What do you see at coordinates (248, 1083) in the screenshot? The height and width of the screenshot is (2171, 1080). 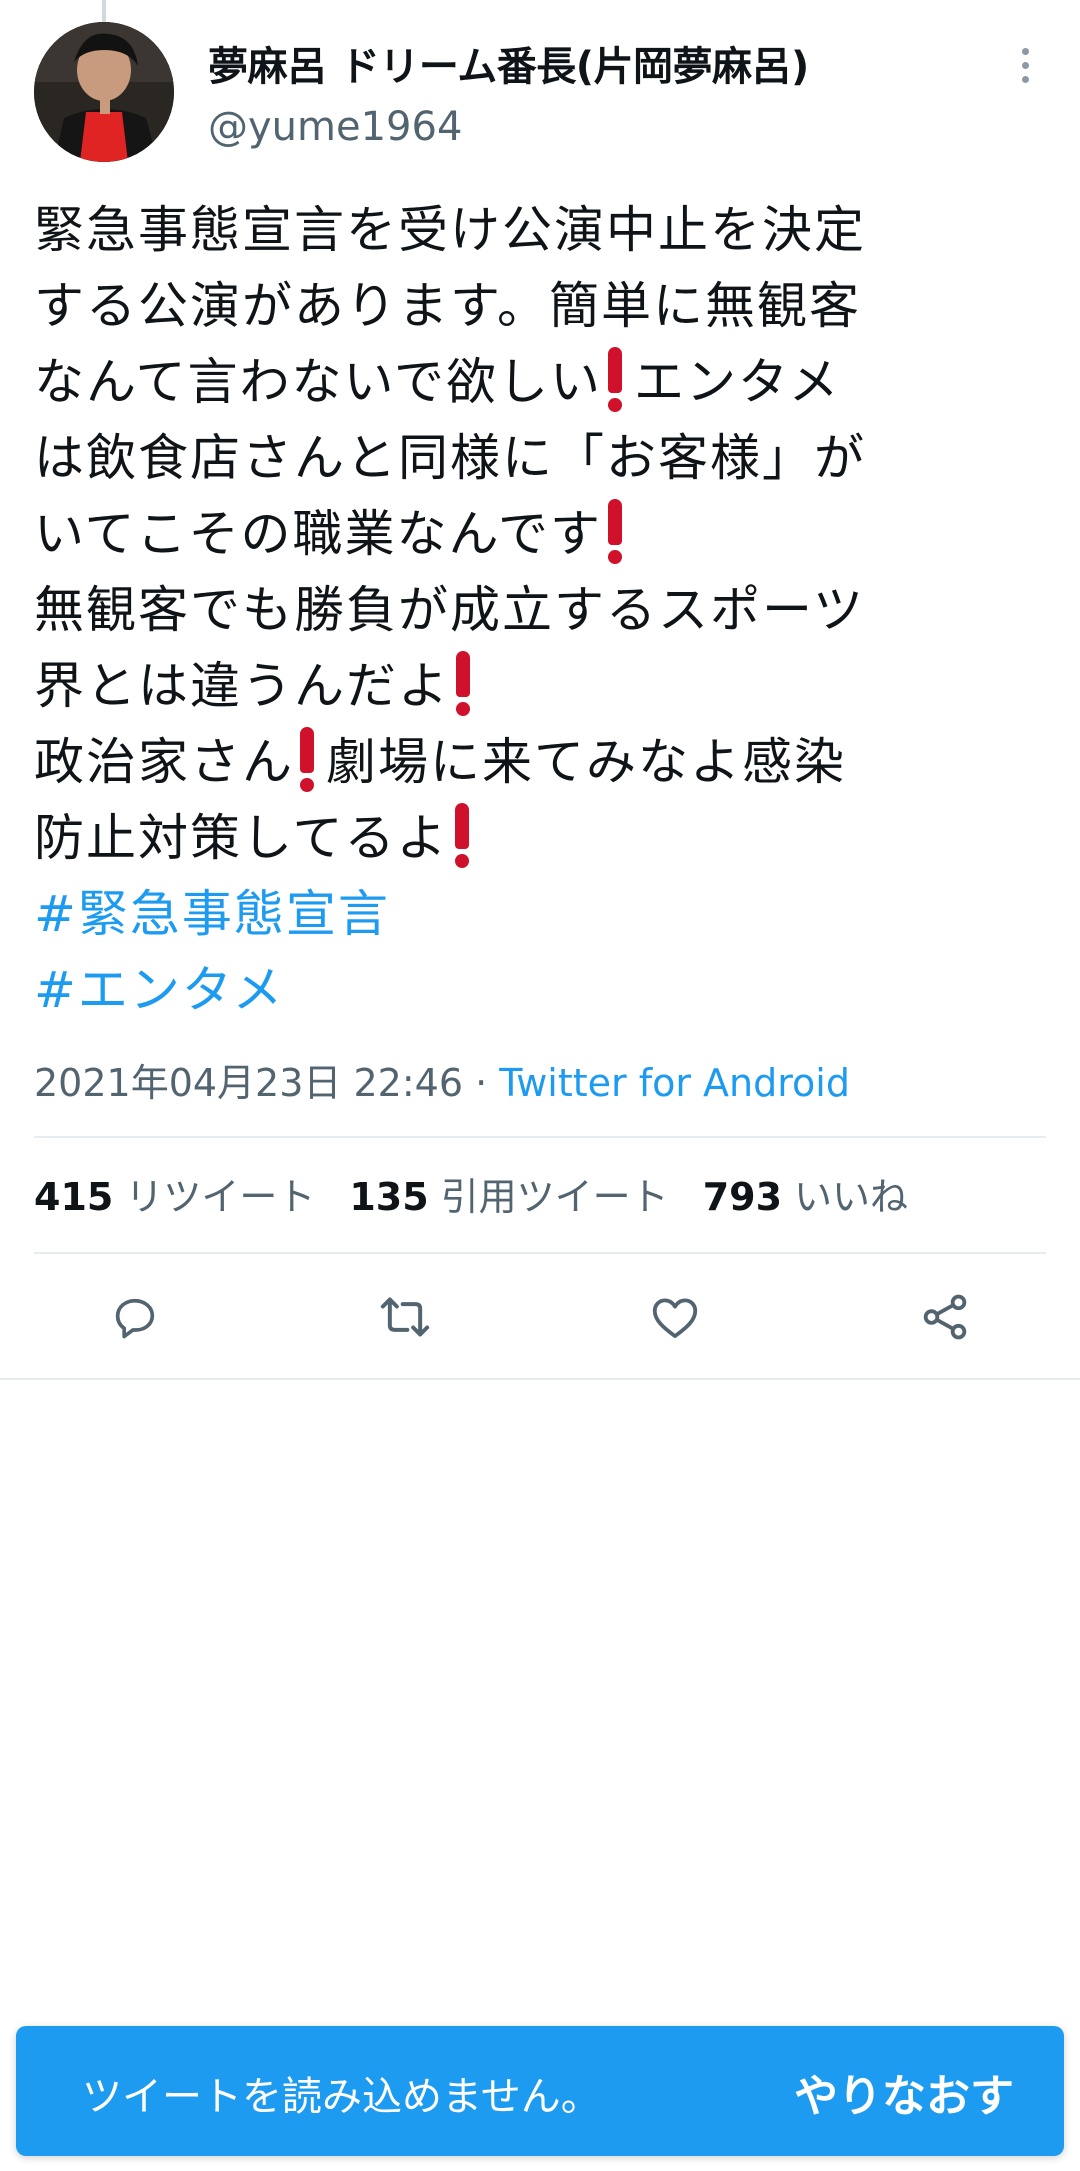 I see `tweet-timestamp: 2021年04月23日 22:46` at bounding box center [248, 1083].